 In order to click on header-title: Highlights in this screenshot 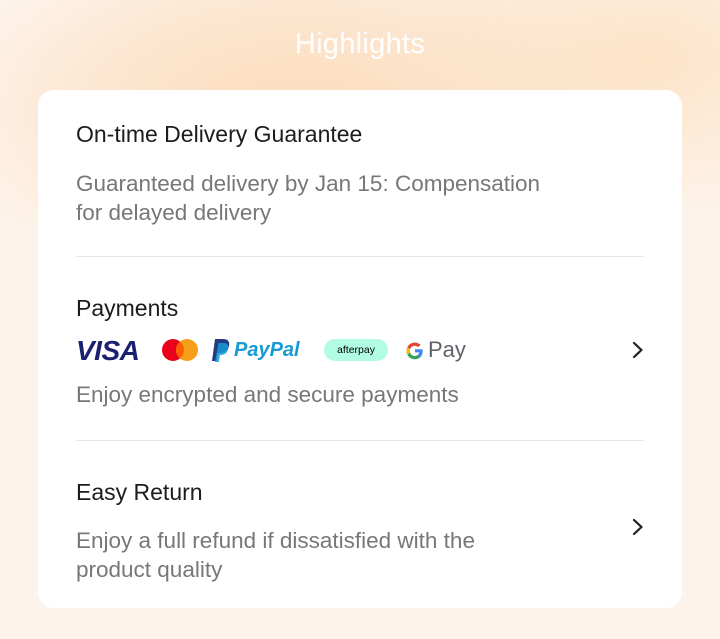, I will do `click(360, 44)`.